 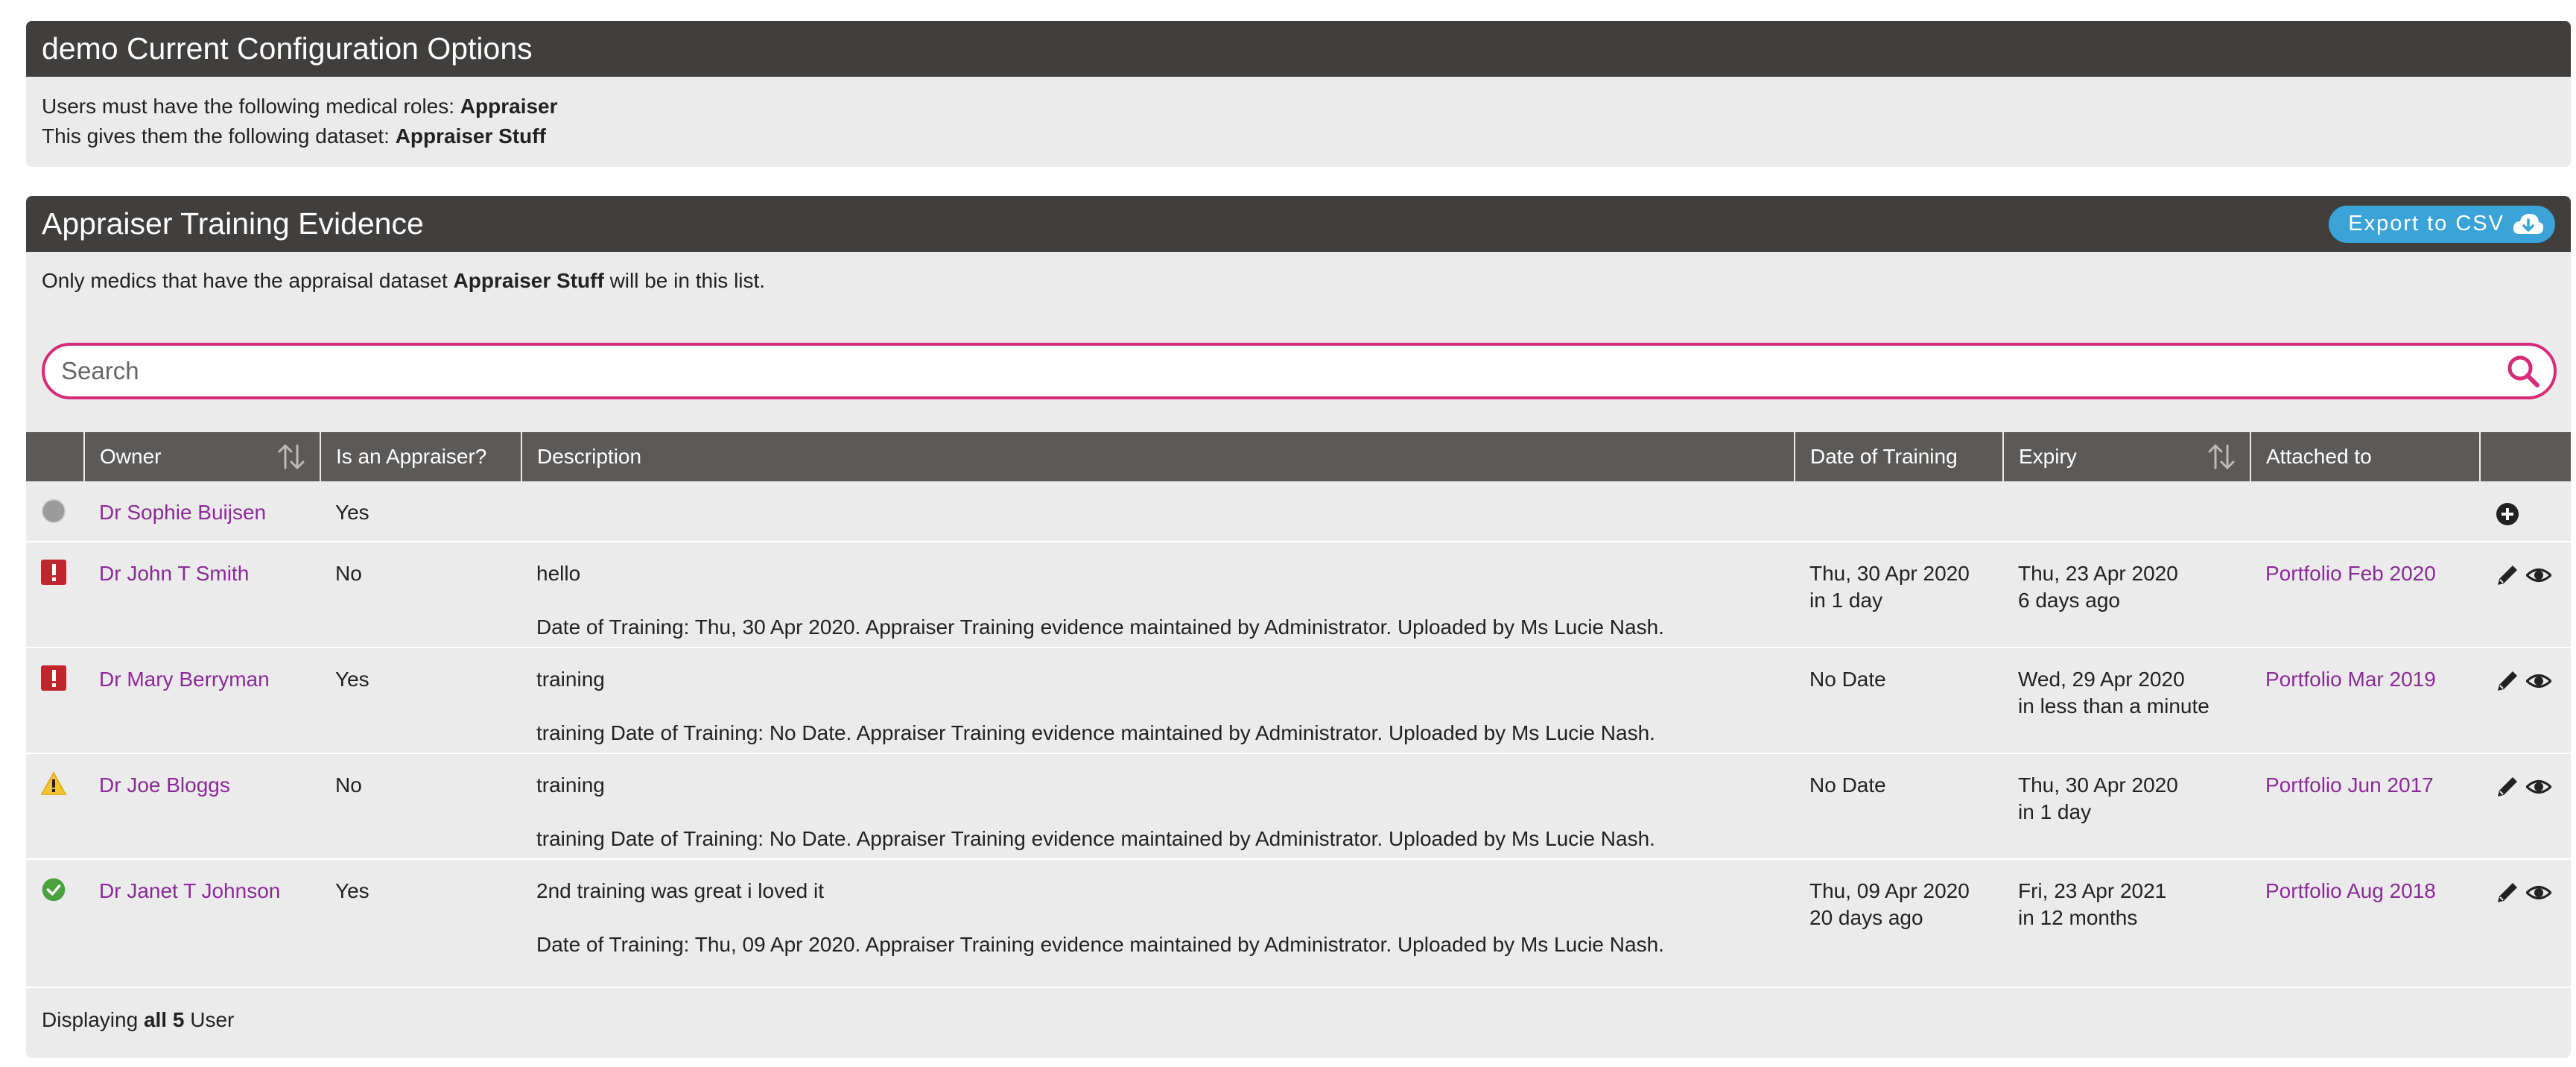 I want to click on evidence-title: Appraiser Training Evidence, so click(x=233, y=224).